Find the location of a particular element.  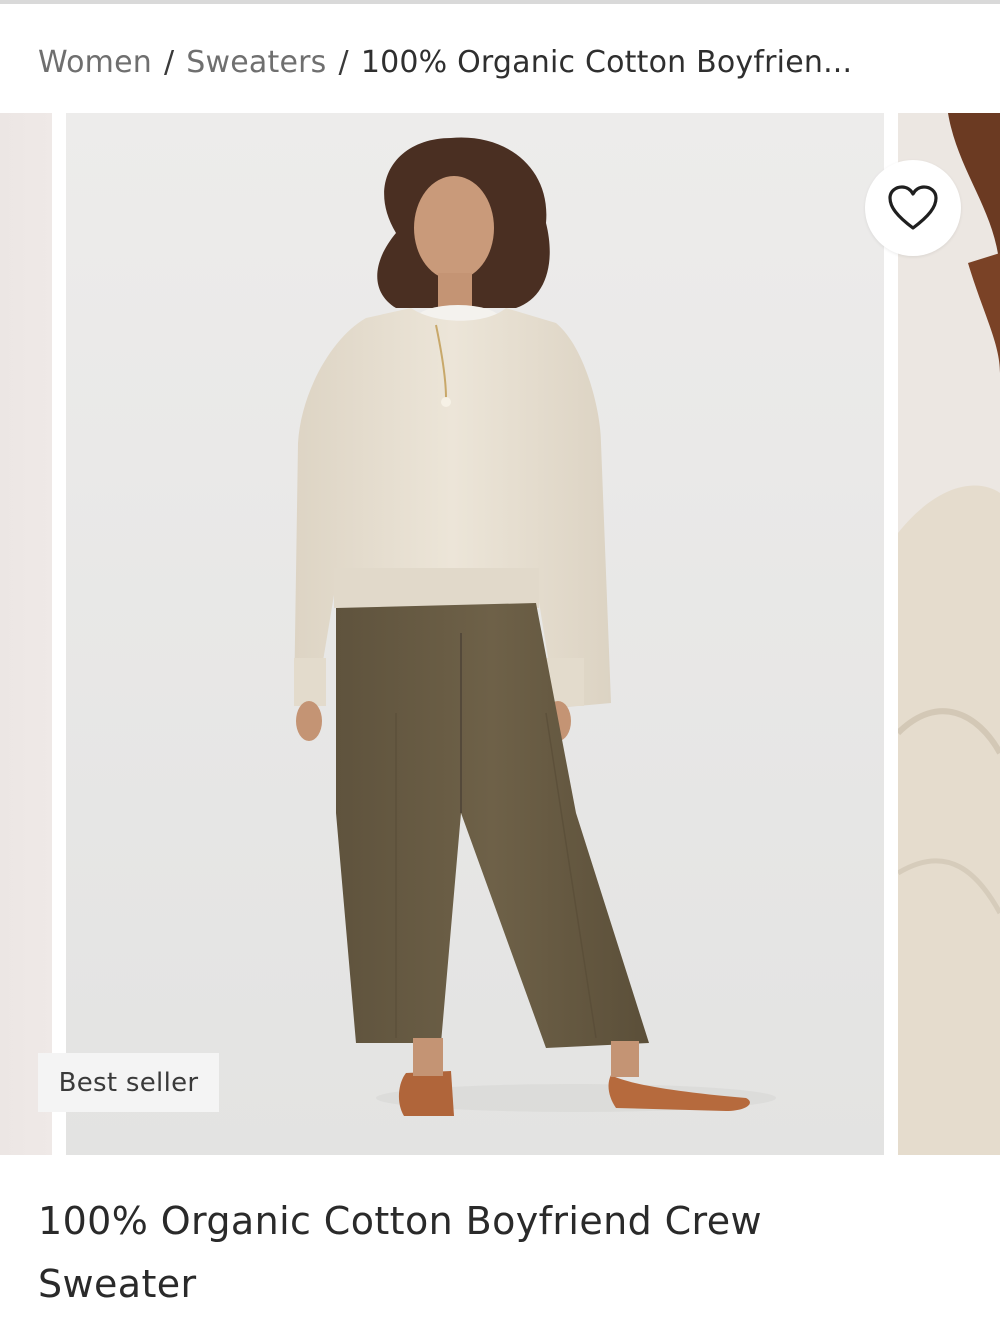

best-seller-badge: Best seller is located at coordinates (128, 1082).